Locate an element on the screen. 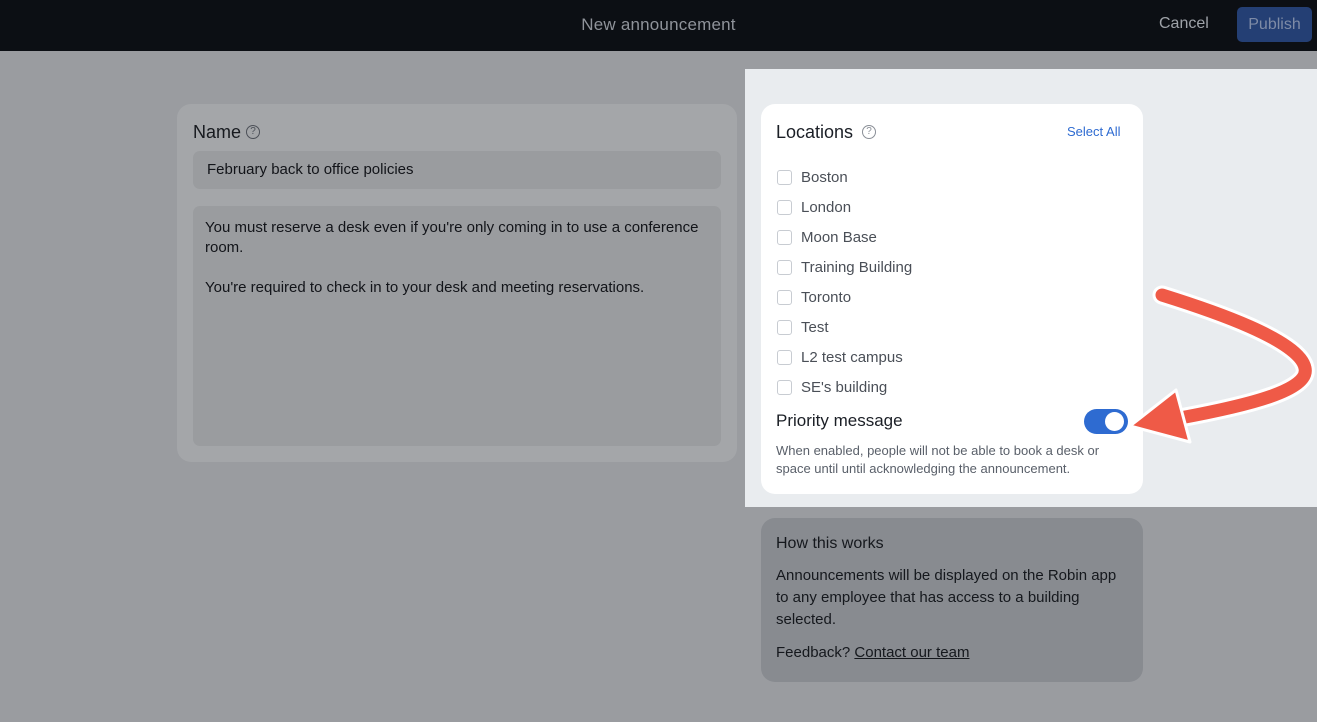 Image resolution: width=1317 pixels, height=722 pixels. location-item: Test is located at coordinates (844, 327).